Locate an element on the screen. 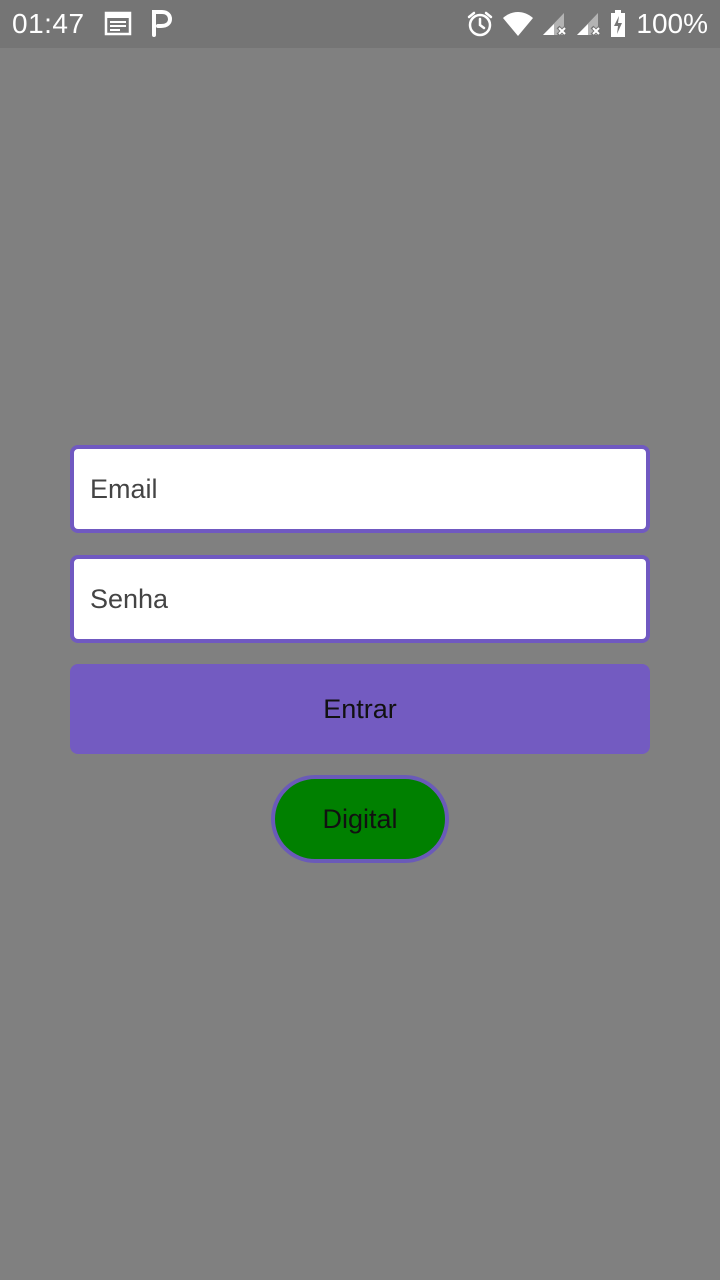 The image size is (720, 1280). battery-percentage: 100% is located at coordinates (672, 23).